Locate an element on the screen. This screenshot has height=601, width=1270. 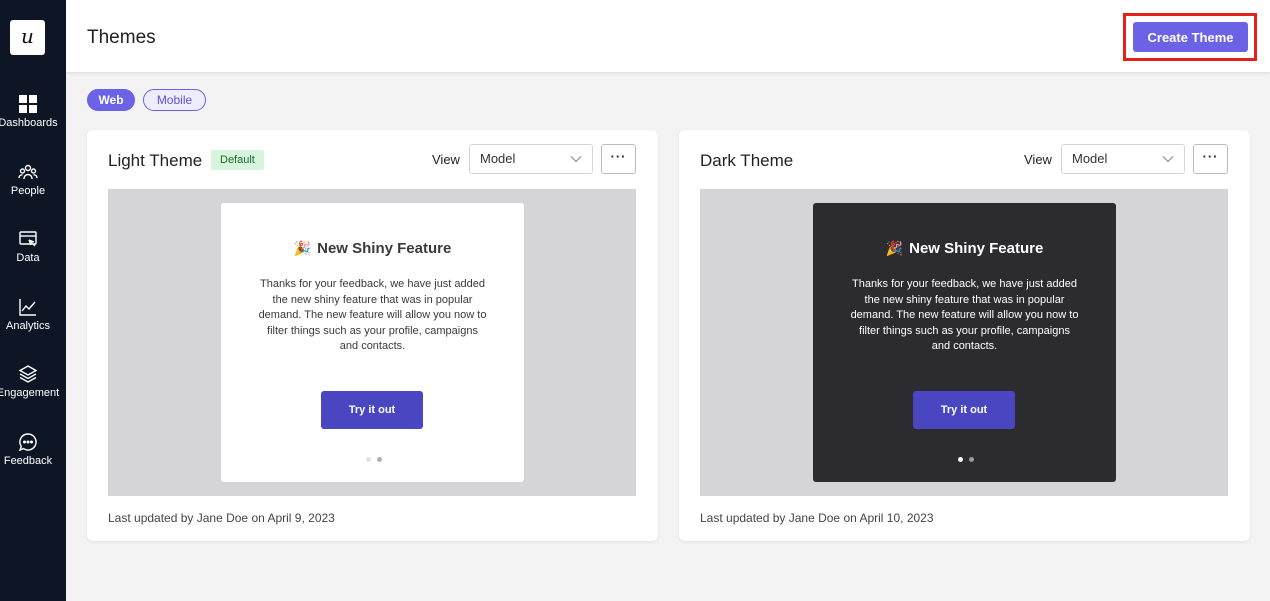
chat-icon is located at coordinates (27, 442).